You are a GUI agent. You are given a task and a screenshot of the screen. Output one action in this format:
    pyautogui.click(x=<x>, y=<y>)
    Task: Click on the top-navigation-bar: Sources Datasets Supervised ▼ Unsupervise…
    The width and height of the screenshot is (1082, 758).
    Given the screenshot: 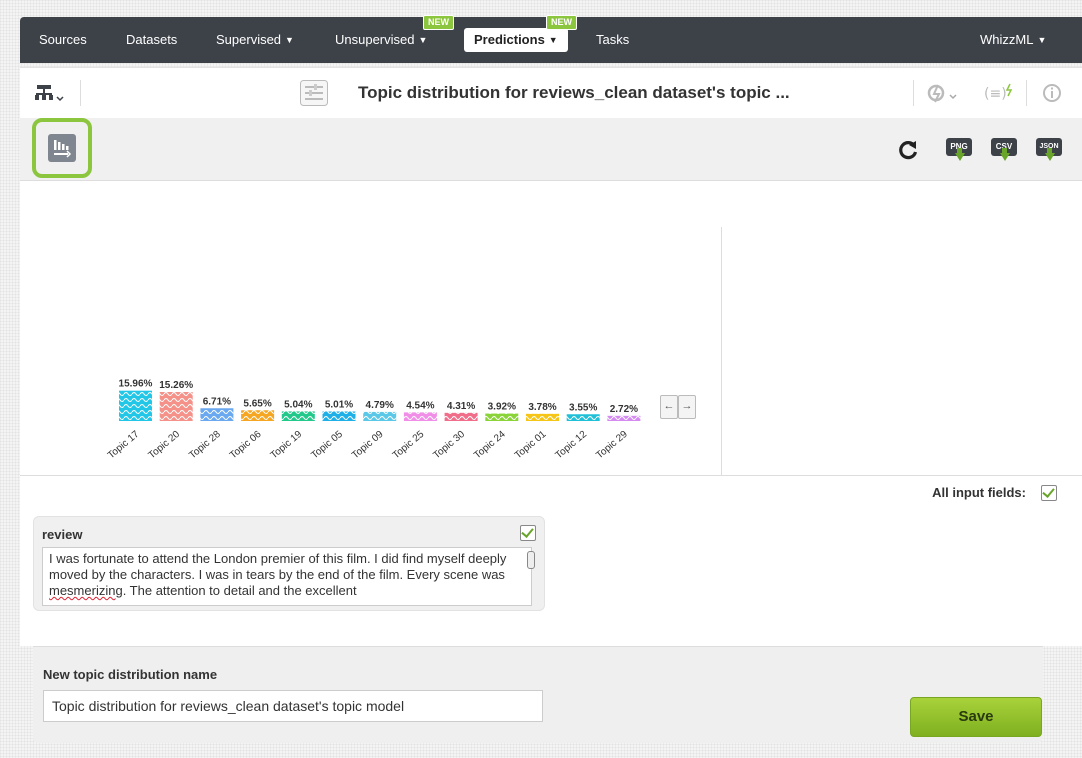 What is the action you would take?
    pyautogui.click(x=551, y=39)
    